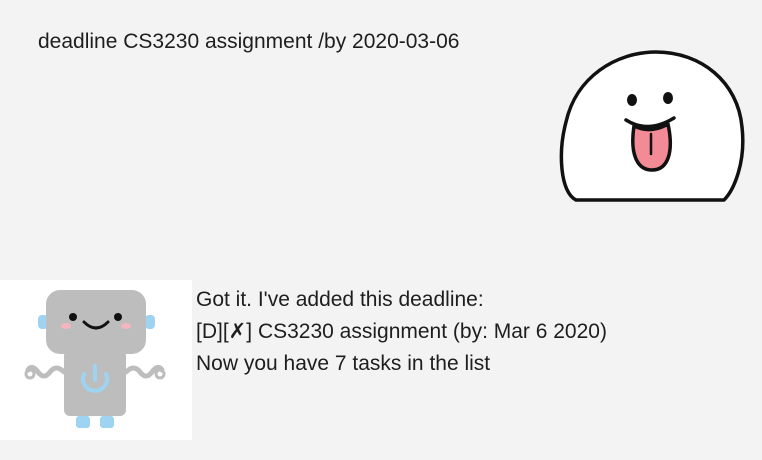 The image size is (762, 460). What do you see at coordinates (426, 331) in the screenshot?
I see `task-description: ] CS3230 assignment (by: Mar 6 2020)` at bounding box center [426, 331].